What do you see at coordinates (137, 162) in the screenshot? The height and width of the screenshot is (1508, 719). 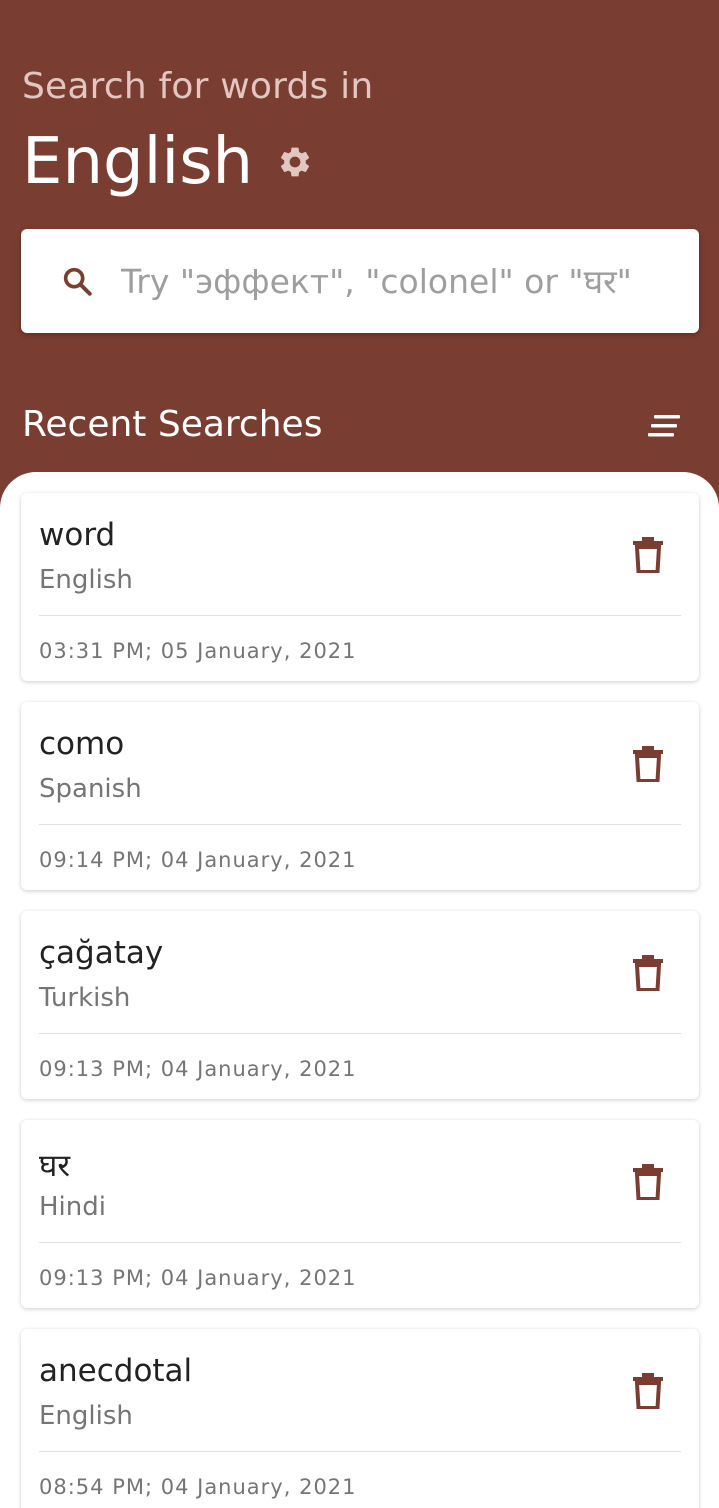 I see `selected-language: English` at bounding box center [137, 162].